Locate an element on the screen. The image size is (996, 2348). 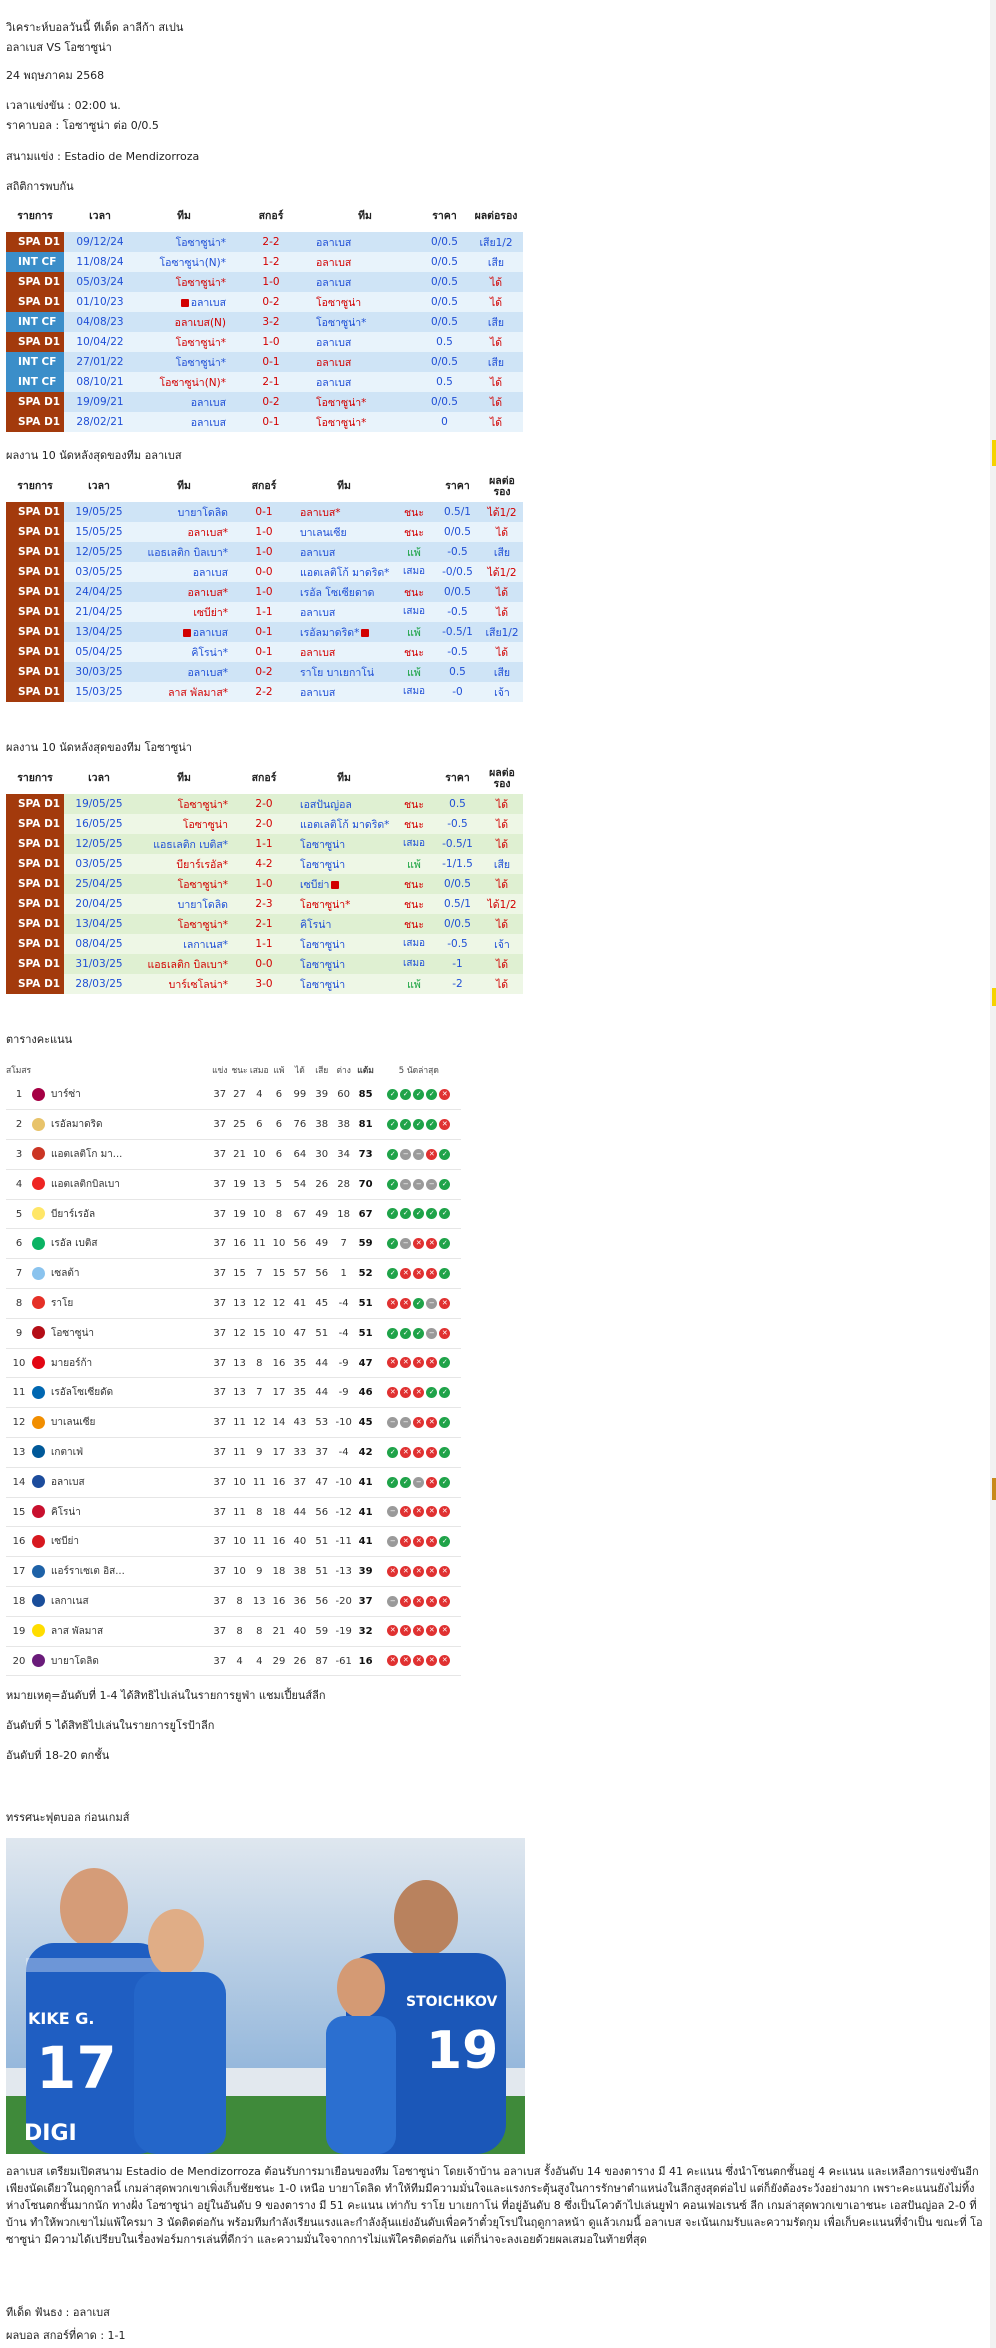
team-name: แอธเลติก เบติส* is located at coordinates (190, 845).